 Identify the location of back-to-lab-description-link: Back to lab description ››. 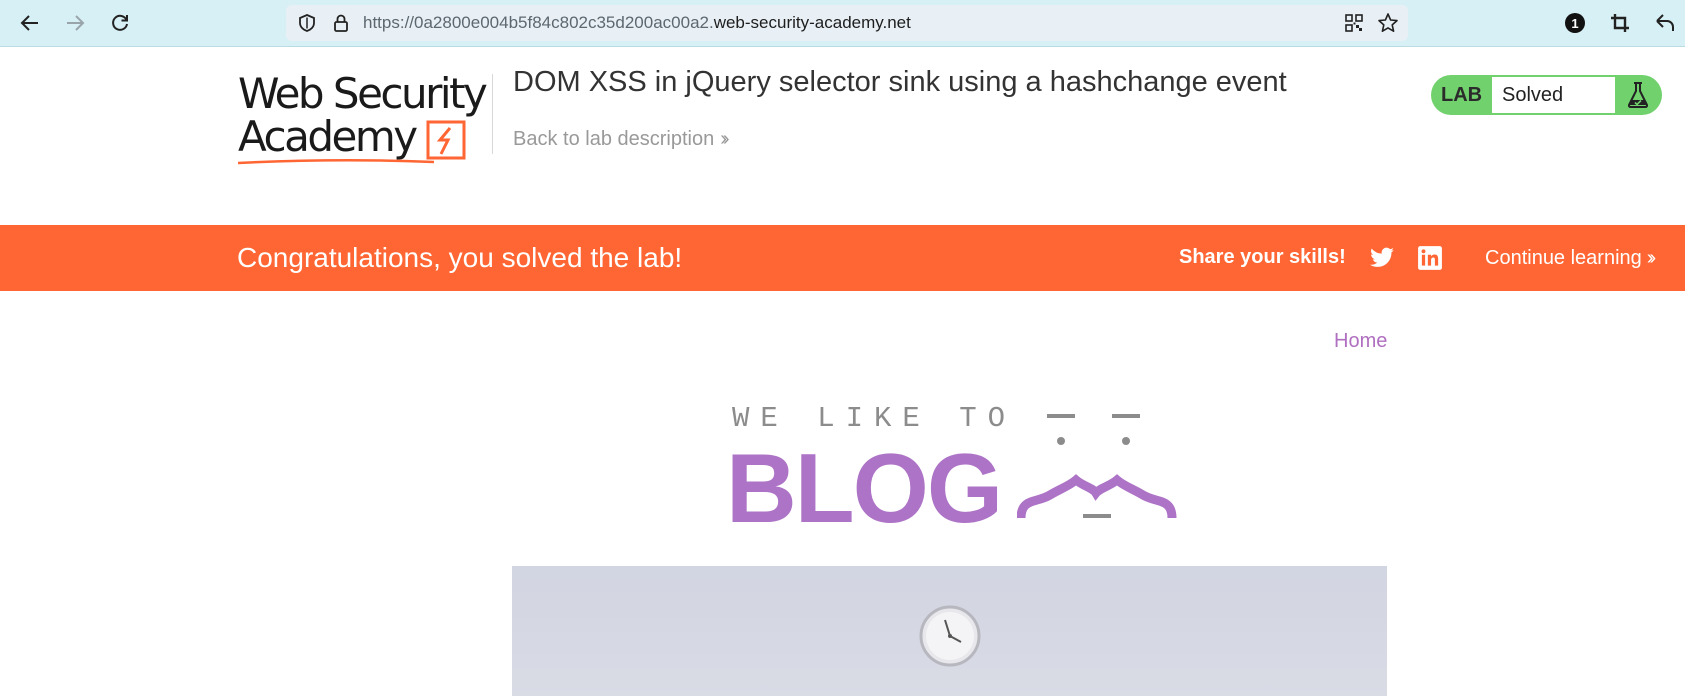
(621, 139).